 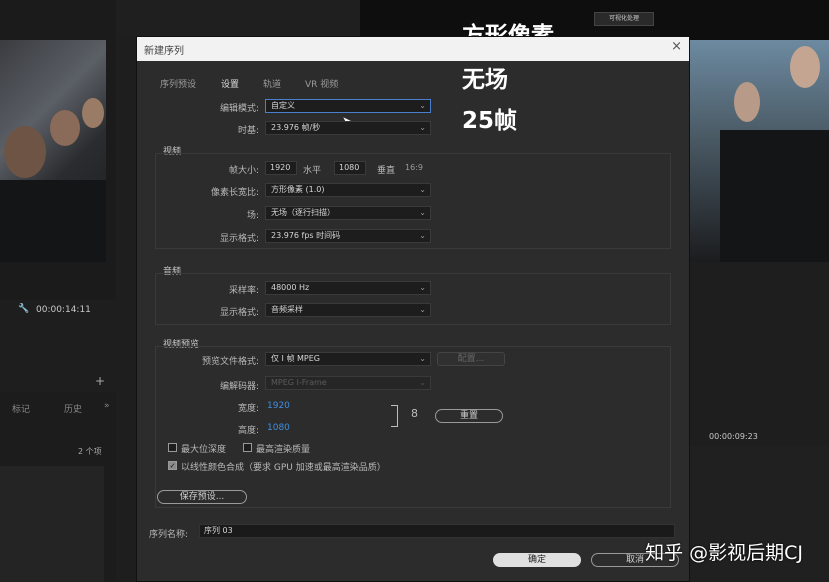 I want to click on edit-mode-dropdown: 自定义 ⌄, so click(x=348, y=106).